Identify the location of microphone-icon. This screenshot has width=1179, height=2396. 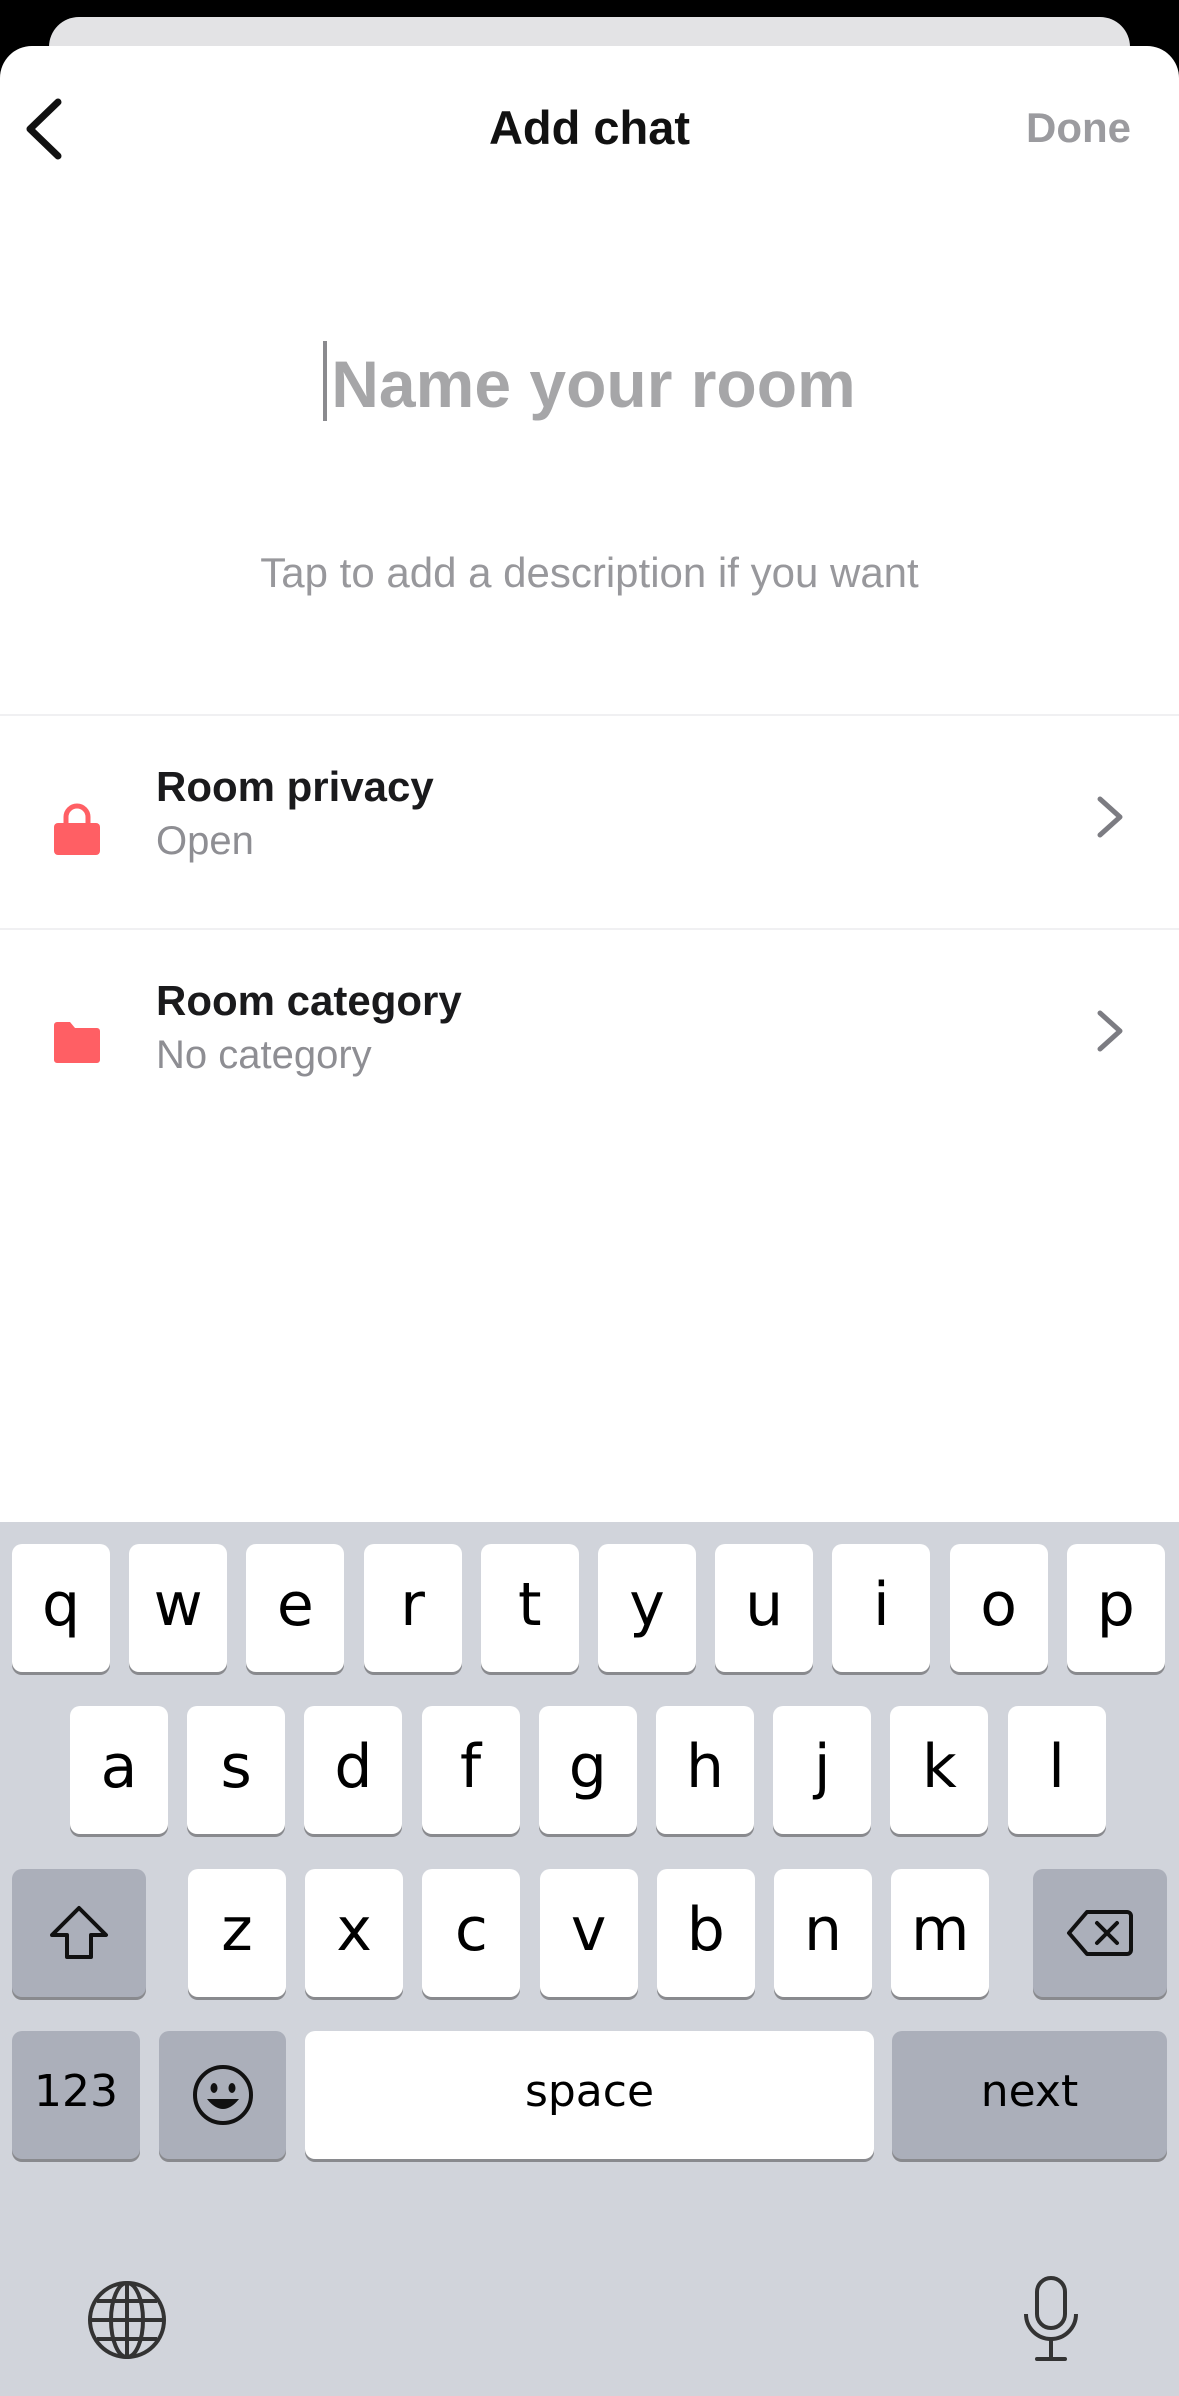
(1051, 2319).